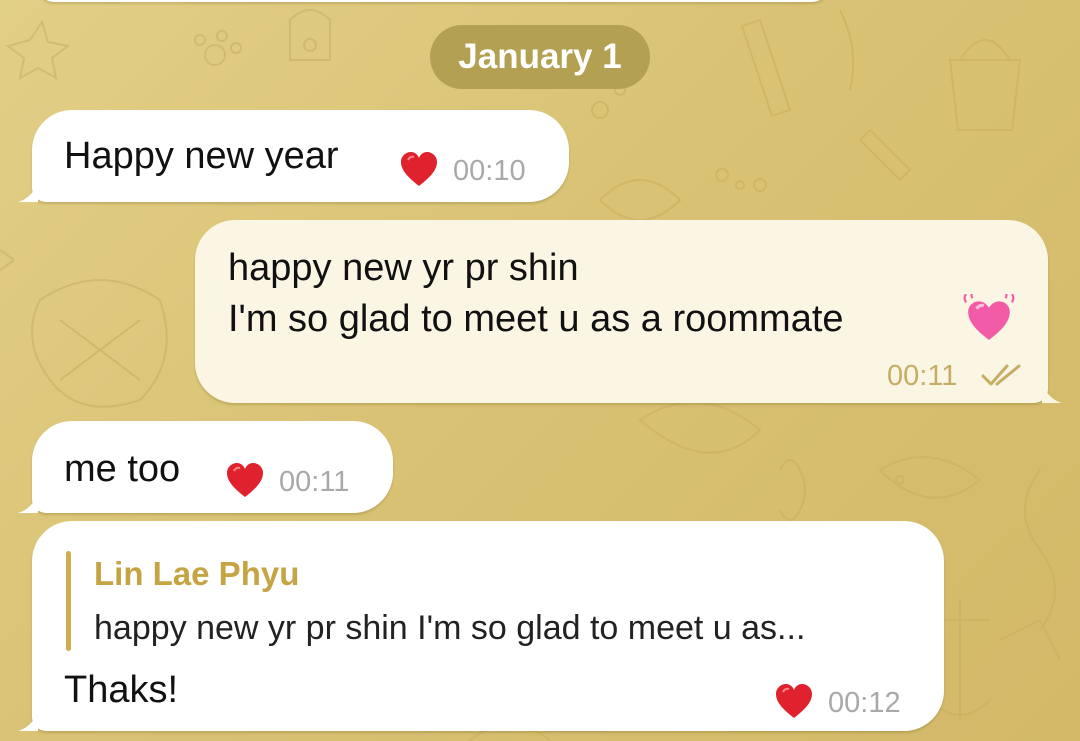  What do you see at coordinates (68, 601) in the screenshot?
I see `reply-accent-bar` at bounding box center [68, 601].